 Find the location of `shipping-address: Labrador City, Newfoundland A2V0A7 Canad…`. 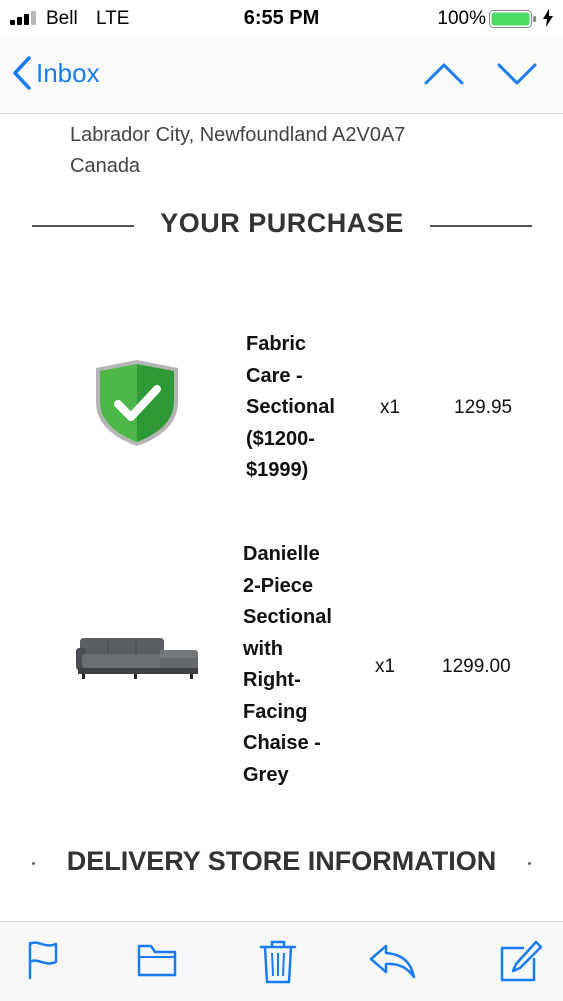

shipping-address: Labrador City, Newfoundland A2V0A7 Canad… is located at coordinates (237, 151).